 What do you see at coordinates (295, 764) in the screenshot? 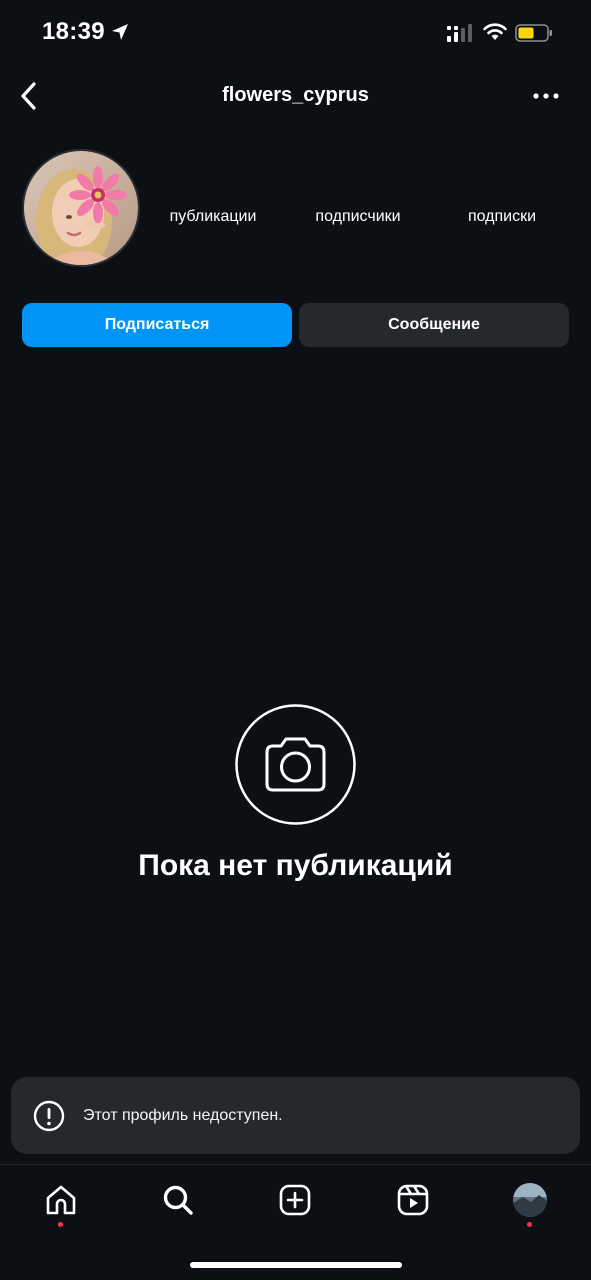
I see `camera-icon` at bounding box center [295, 764].